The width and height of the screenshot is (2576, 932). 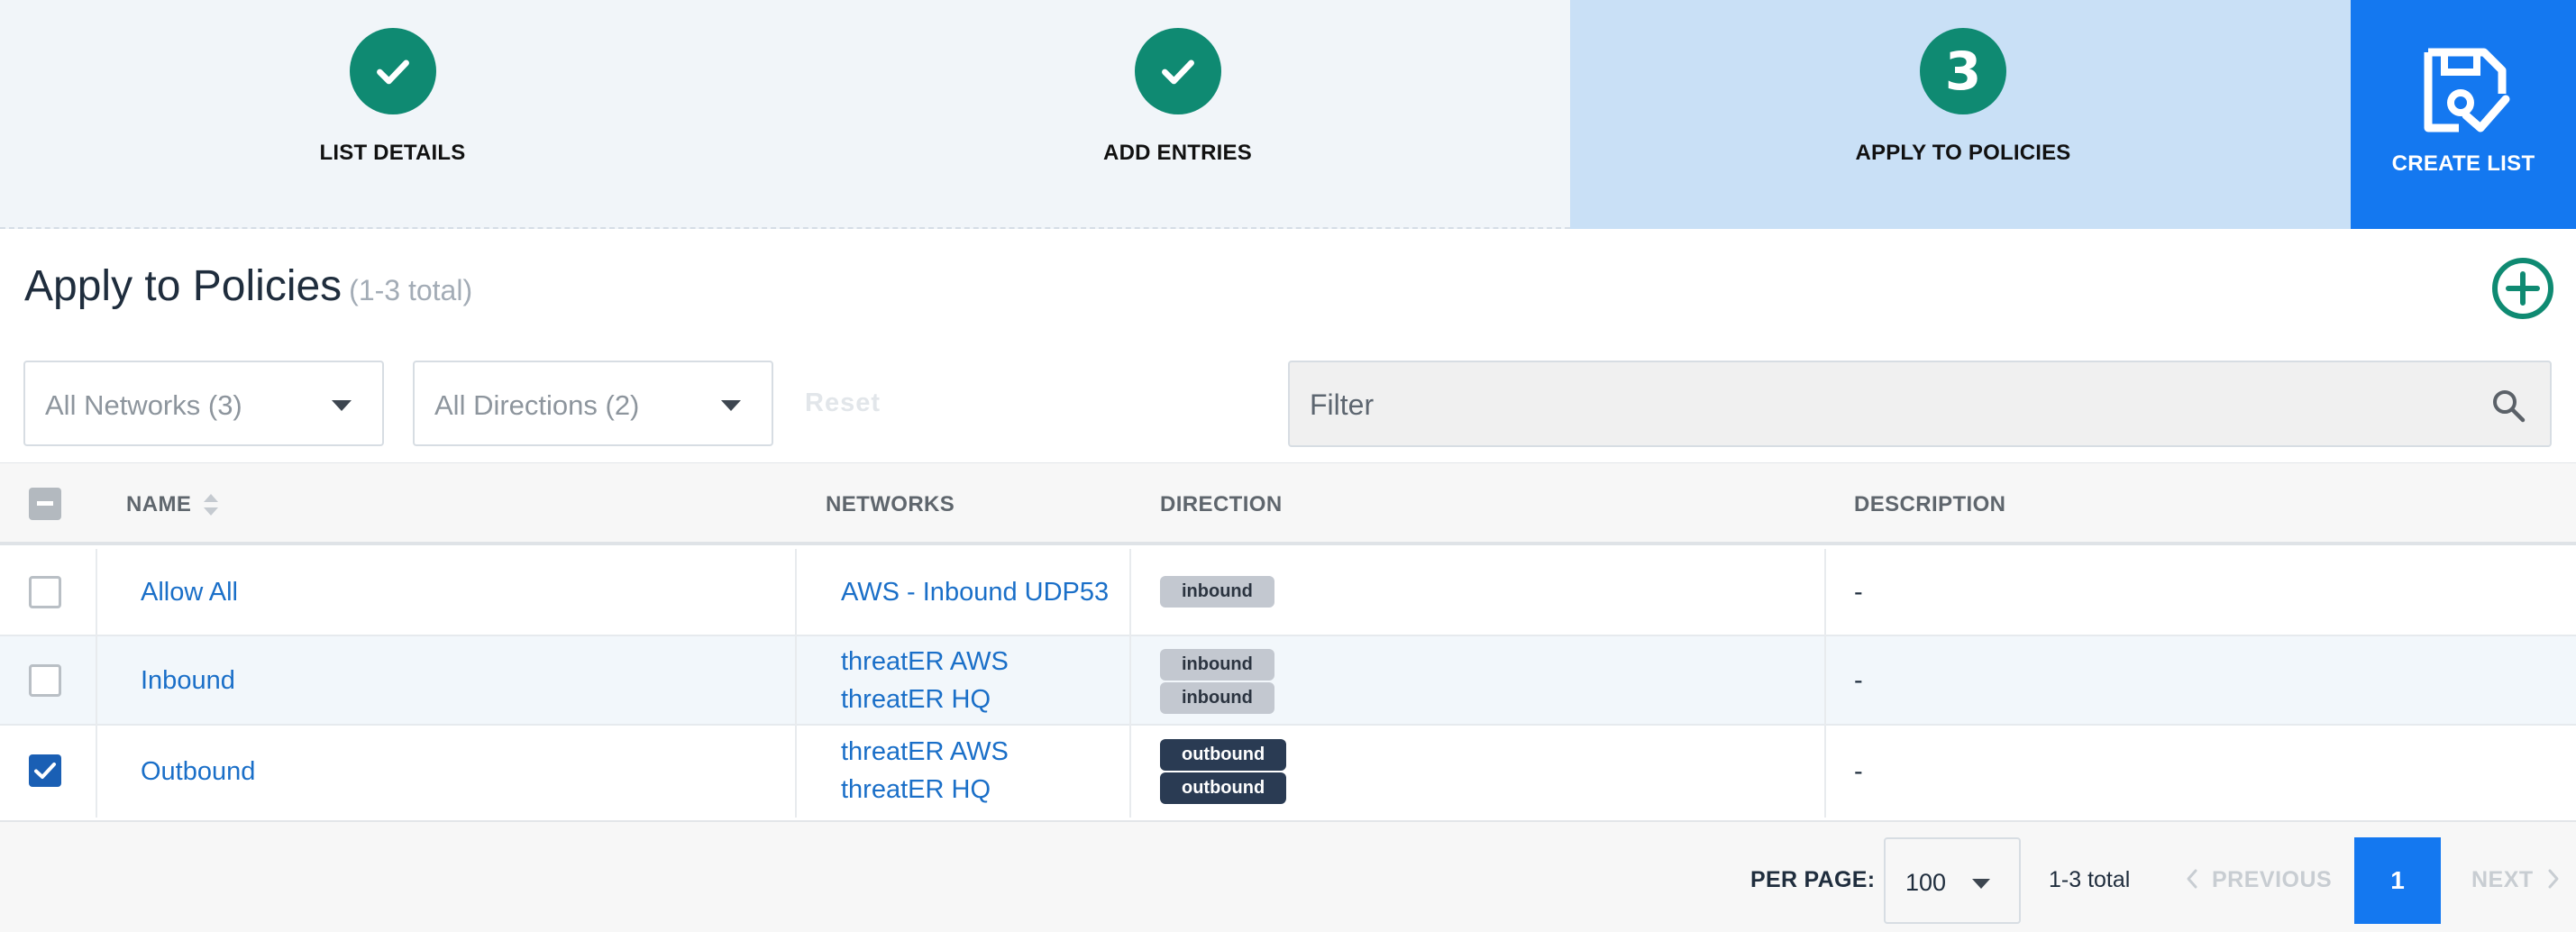 What do you see at coordinates (2192, 879) in the screenshot?
I see `chevron-left-icon` at bounding box center [2192, 879].